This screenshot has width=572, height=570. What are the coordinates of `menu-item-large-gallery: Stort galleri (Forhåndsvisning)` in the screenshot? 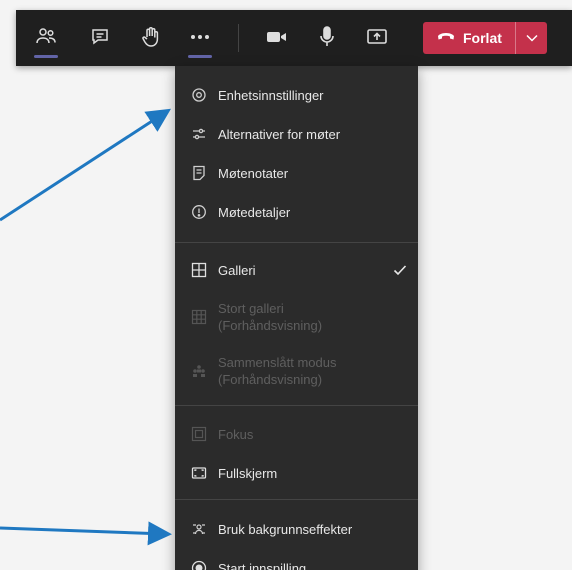 It's located at (296, 317).